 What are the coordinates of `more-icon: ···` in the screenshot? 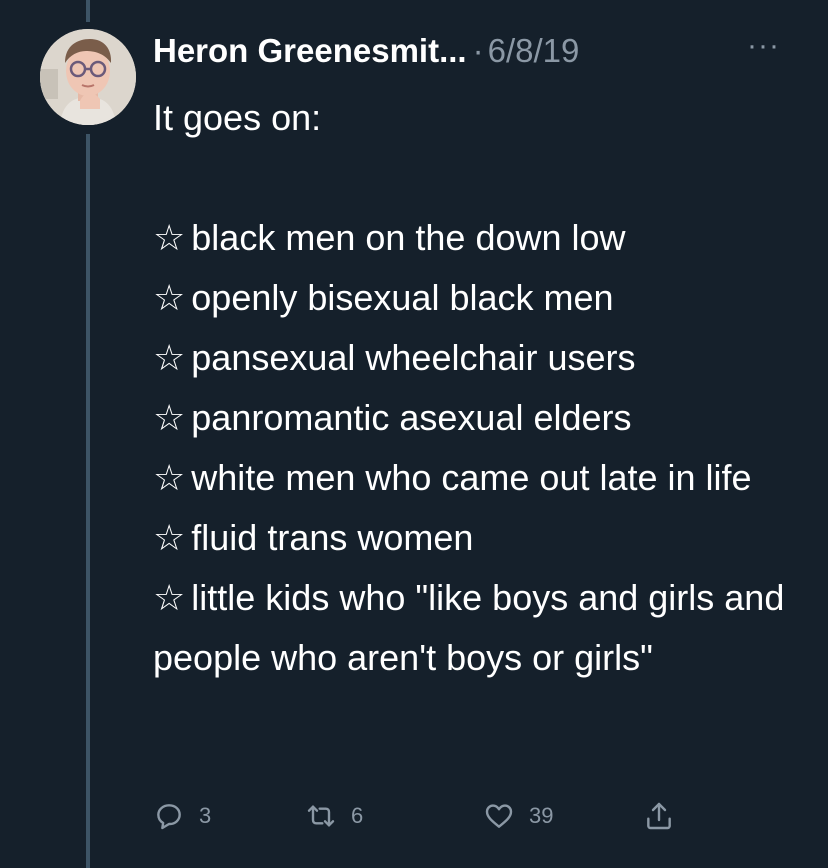 It's located at (763, 46).